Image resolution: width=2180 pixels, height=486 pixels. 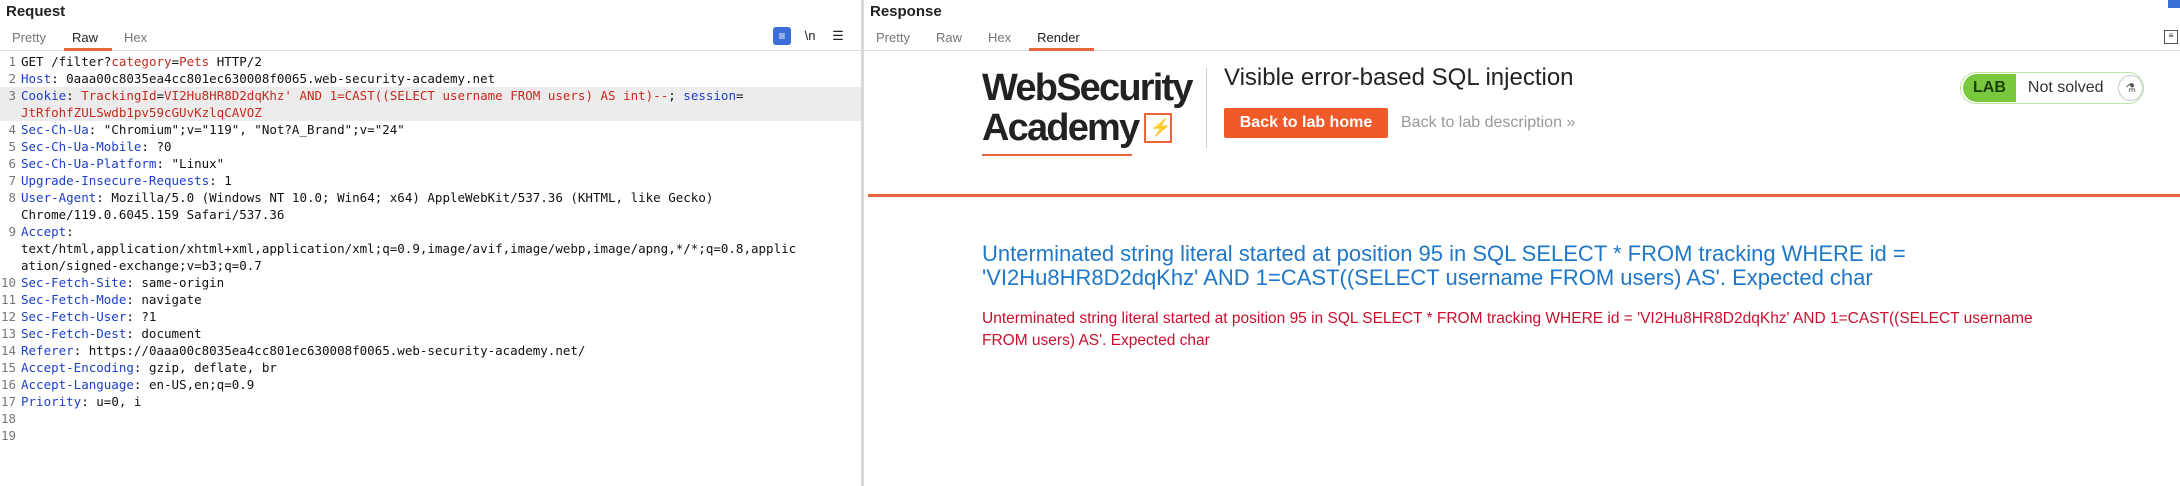 I want to click on code-line: 11 Sec-Fetch-Mode: navigate, so click(x=430, y=299).